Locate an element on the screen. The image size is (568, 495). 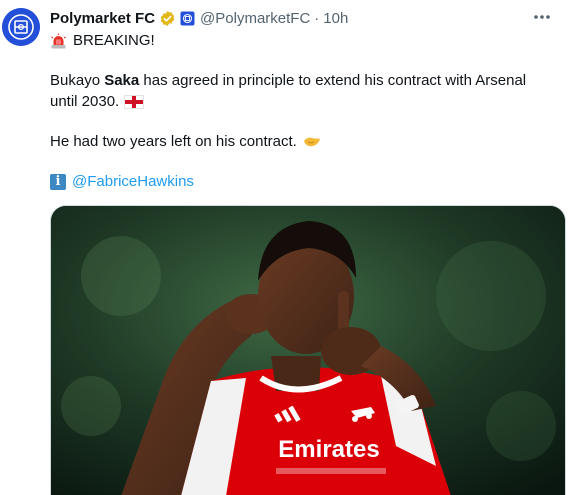
author-handle: @PolymarketFC is located at coordinates (255, 18).